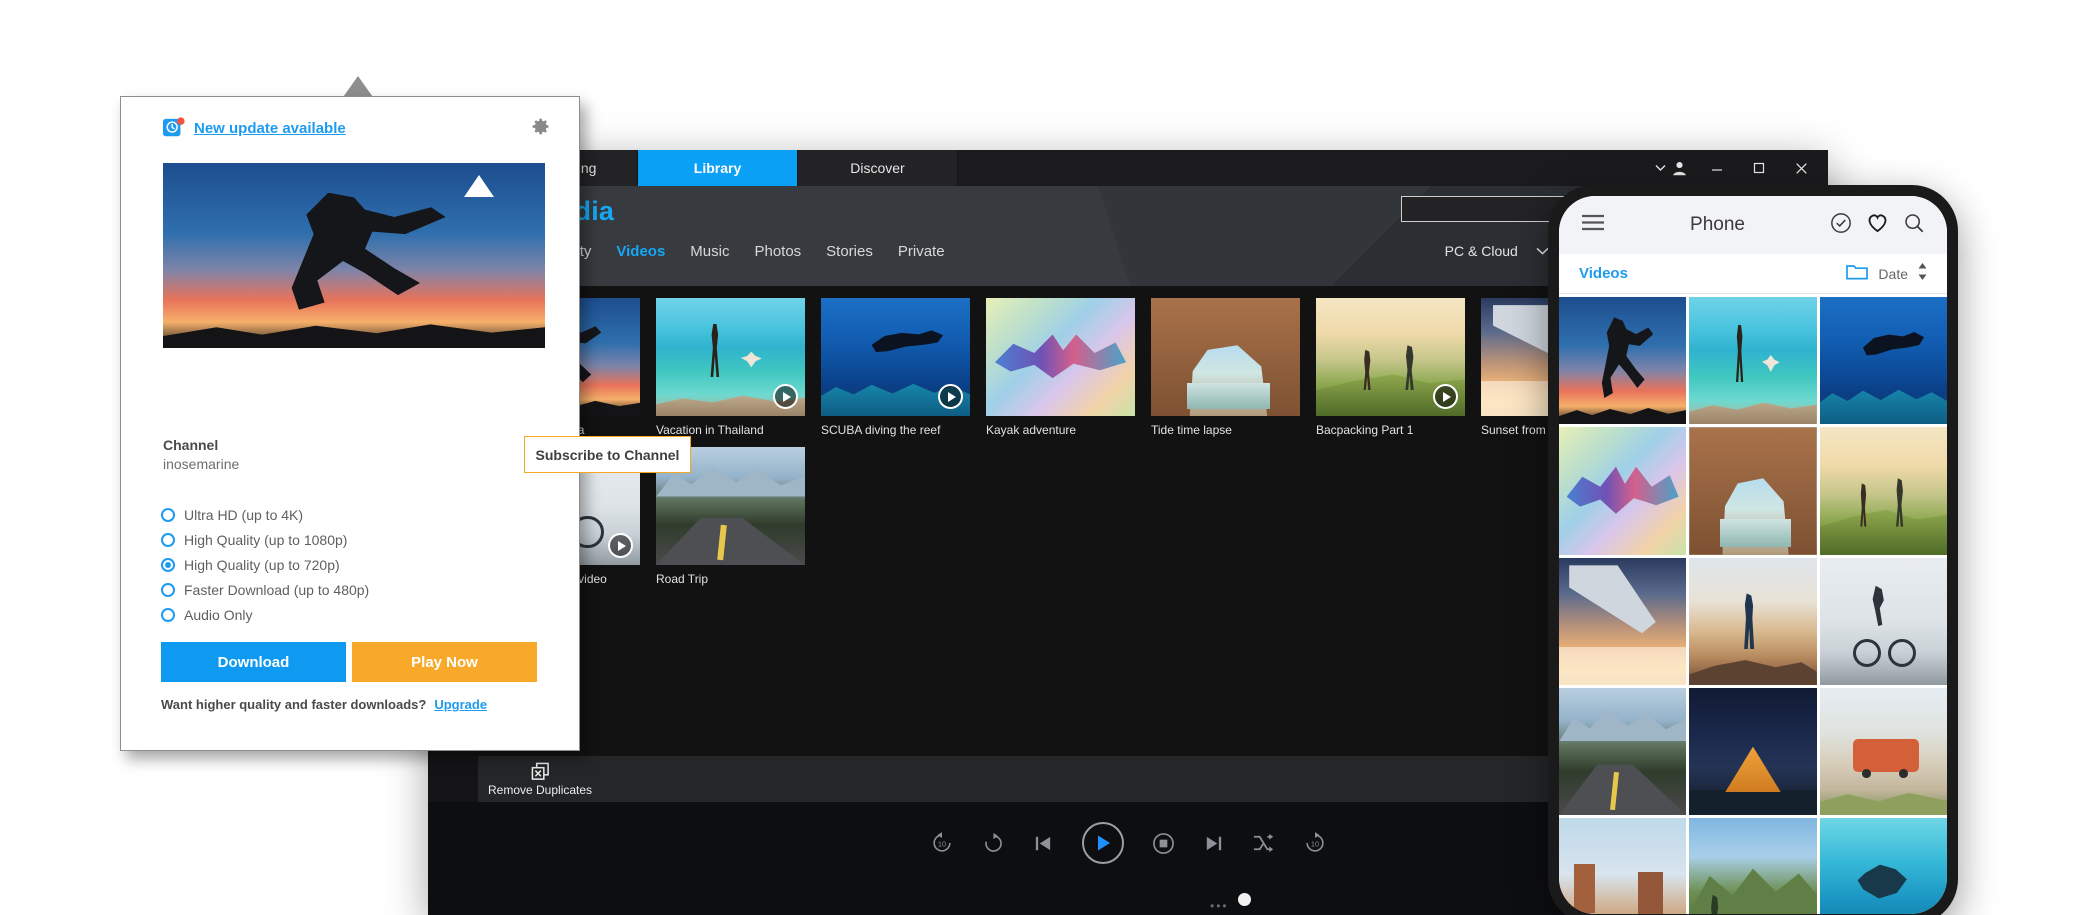 The height and width of the screenshot is (915, 2085). What do you see at coordinates (1922, 273) in the screenshot?
I see `sort-arrows-icon` at bounding box center [1922, 273].